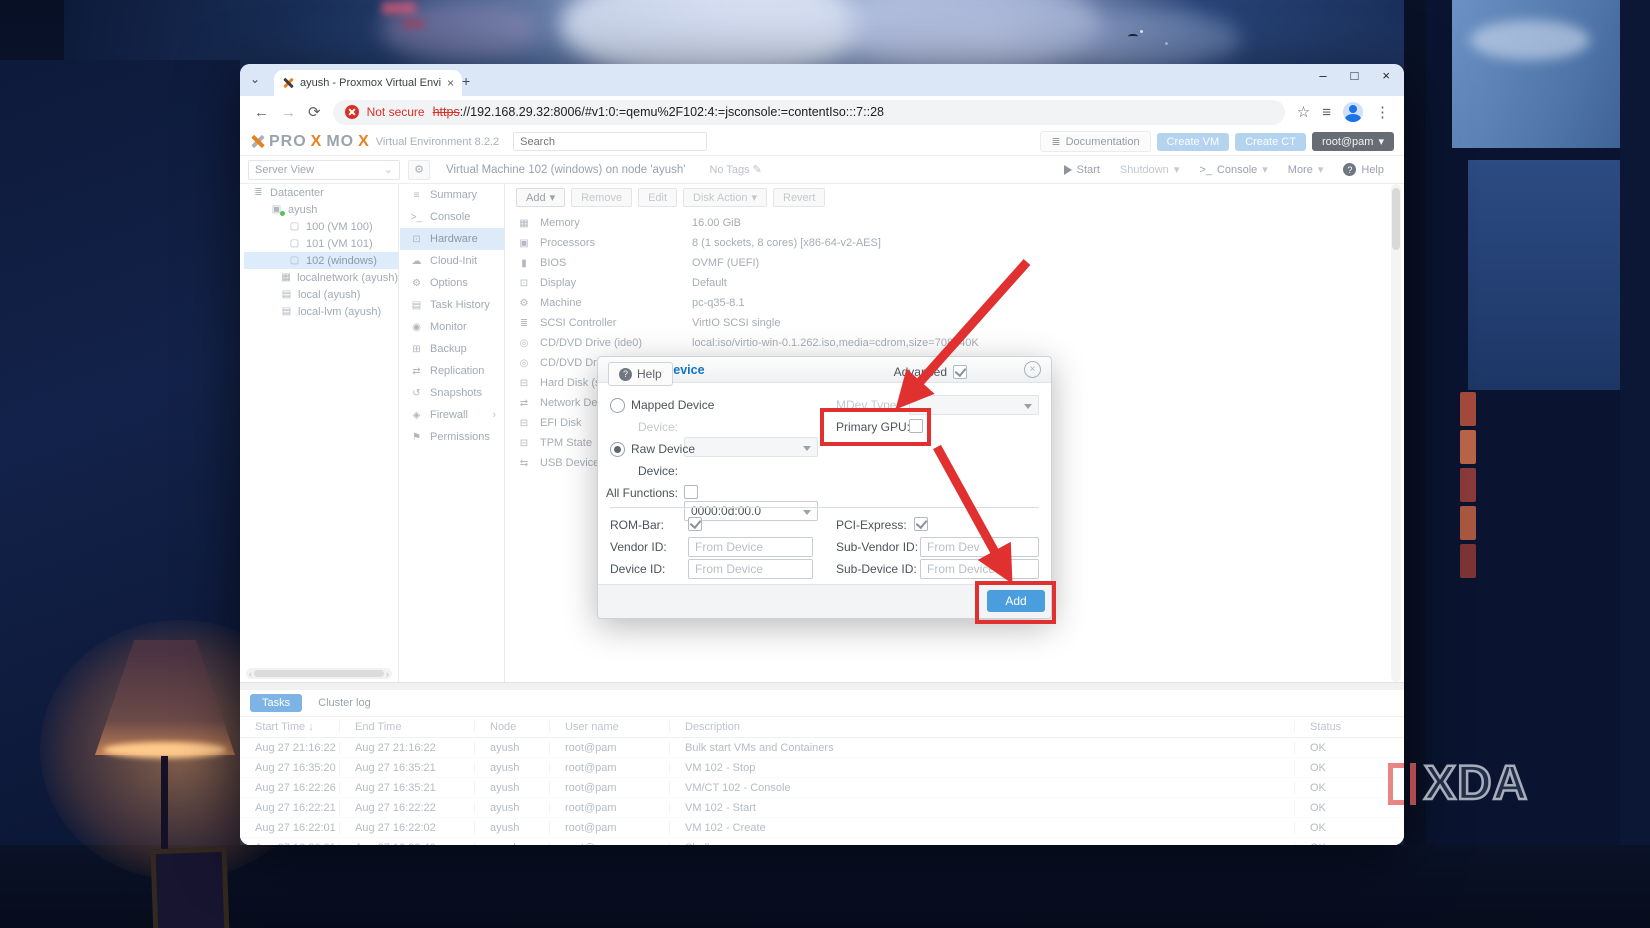 This screenshot has height=928, width=1650. Describe the element at coordinates (1322, 75) in the screenshot. I see `minimize-button: –` at that location.